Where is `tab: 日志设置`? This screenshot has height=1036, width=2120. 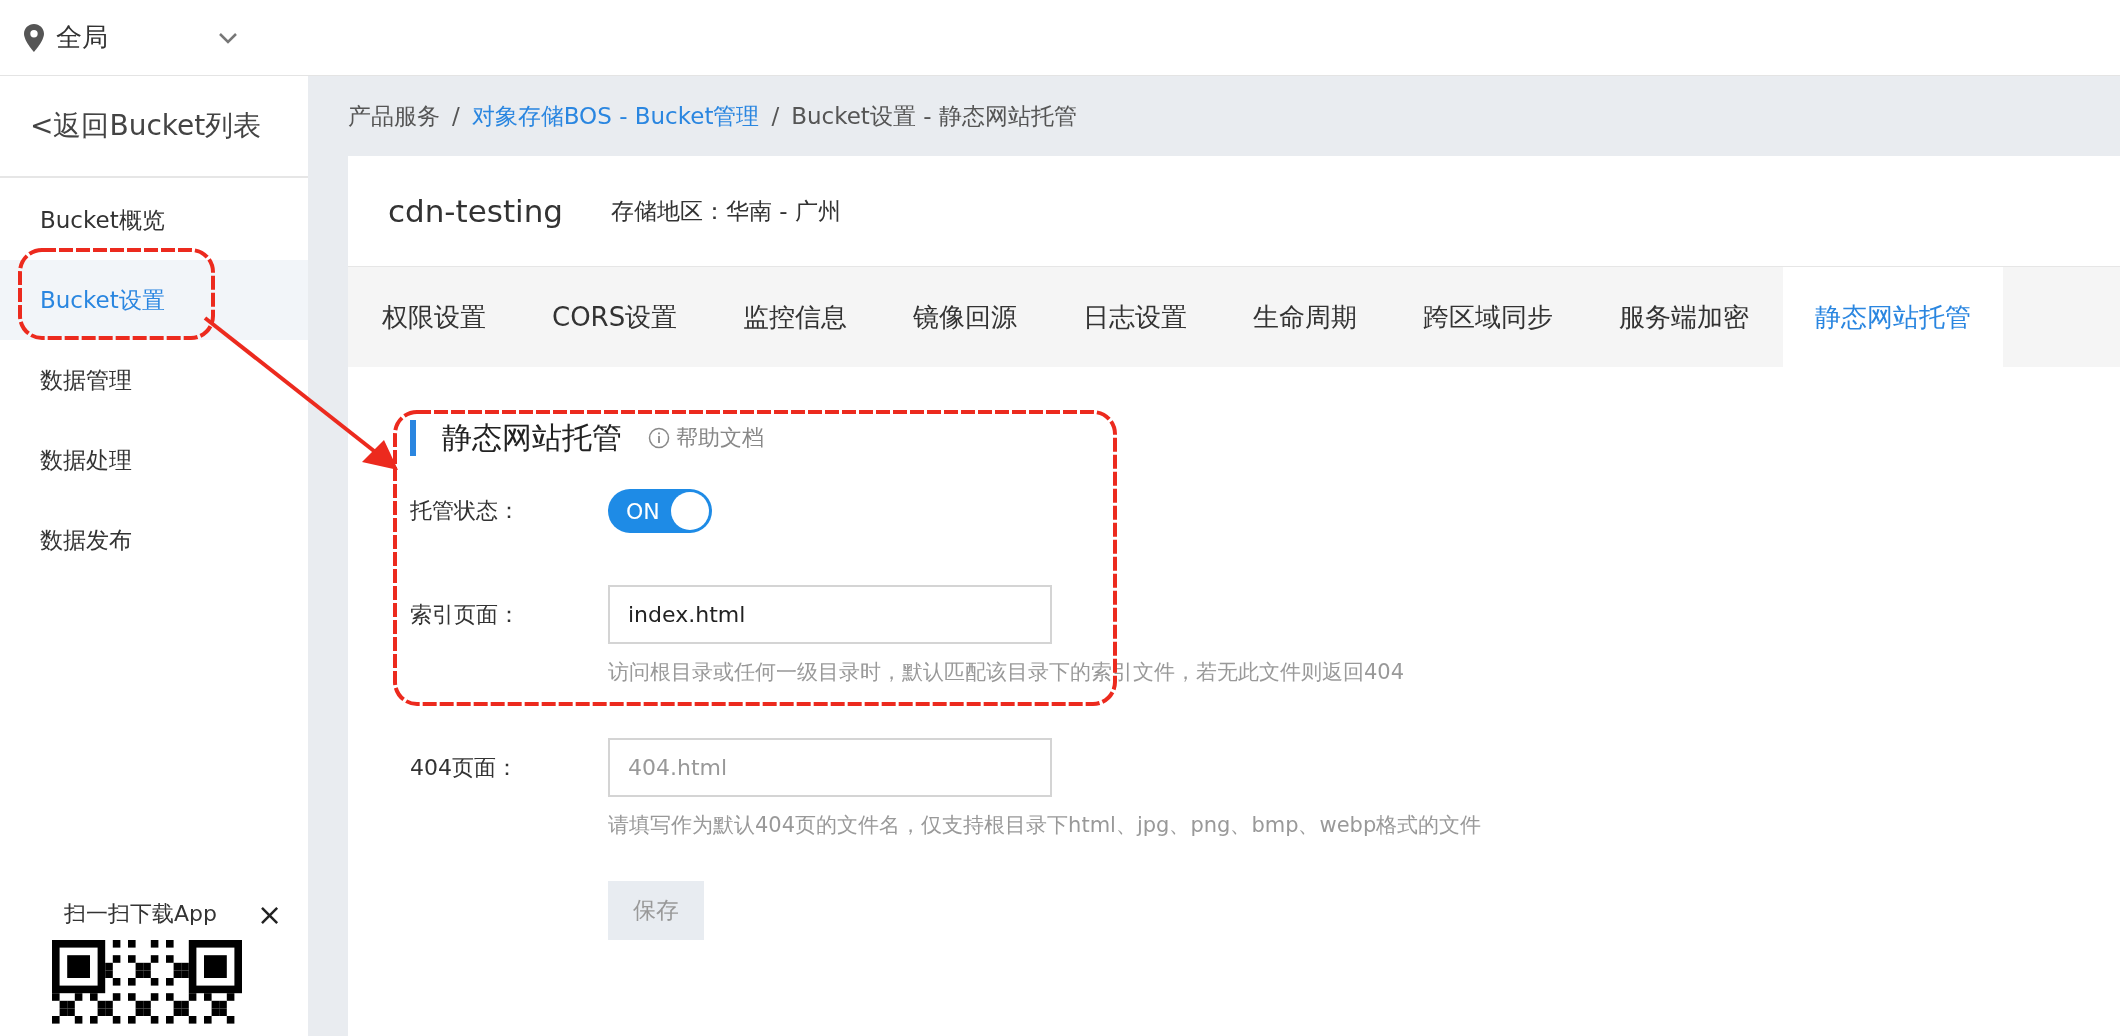 tab: 日志设置 is located at coordinates (1135, 317).